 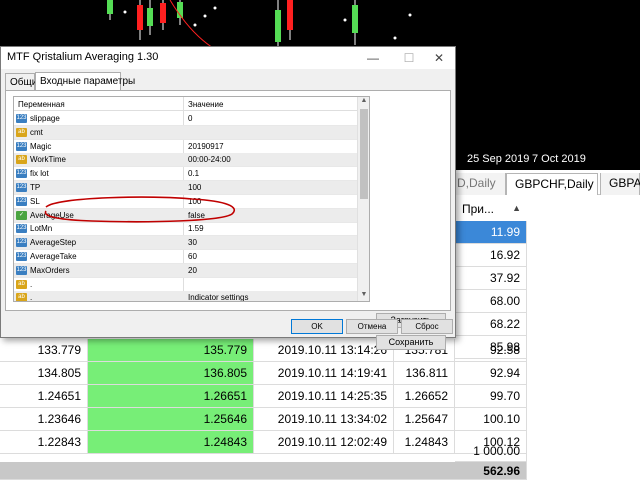 I want to click on table-cell-current: 1.25646, so click(x=171, y=419).